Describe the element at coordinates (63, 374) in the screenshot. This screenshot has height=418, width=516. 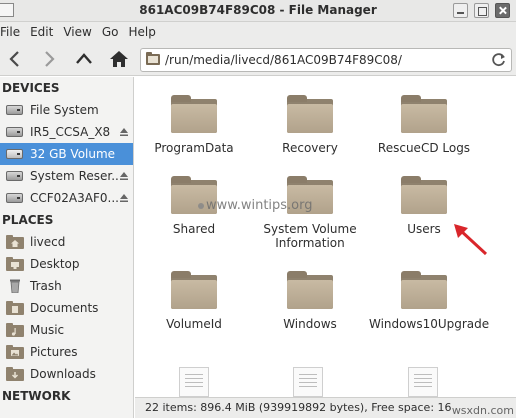
I see `sidebar-item-label: Downloads` at that location.